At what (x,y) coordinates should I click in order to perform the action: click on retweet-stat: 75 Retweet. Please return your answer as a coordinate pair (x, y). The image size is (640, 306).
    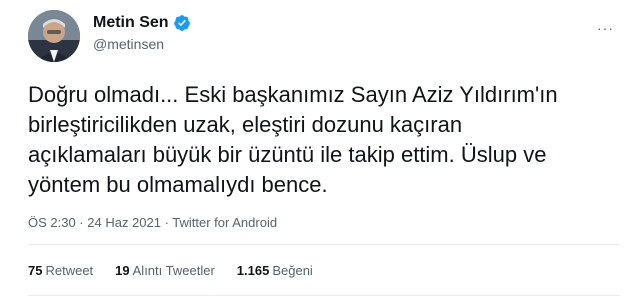
    Looking at the image, I should click on (60, 270).